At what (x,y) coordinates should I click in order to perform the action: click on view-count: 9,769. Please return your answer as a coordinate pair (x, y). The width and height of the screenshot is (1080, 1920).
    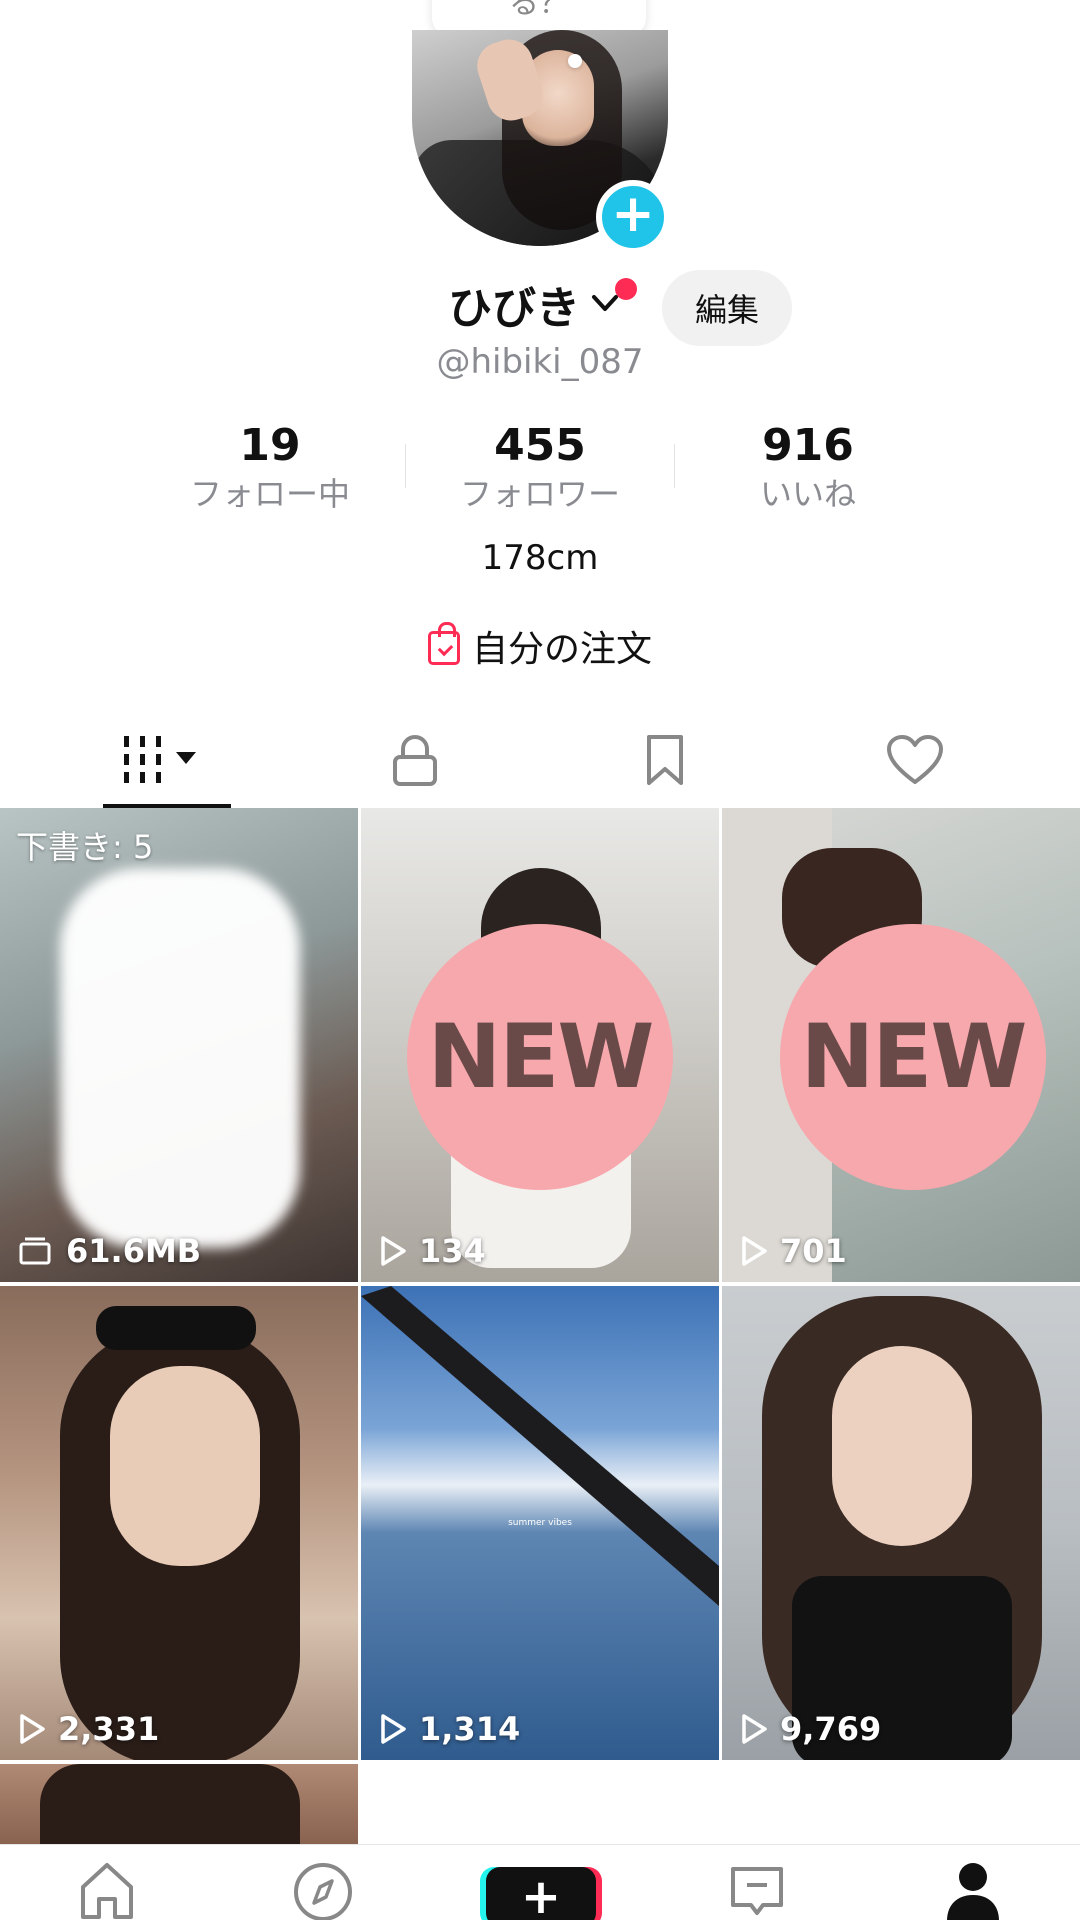
    Looking at the image, I should click on (810, 1729).